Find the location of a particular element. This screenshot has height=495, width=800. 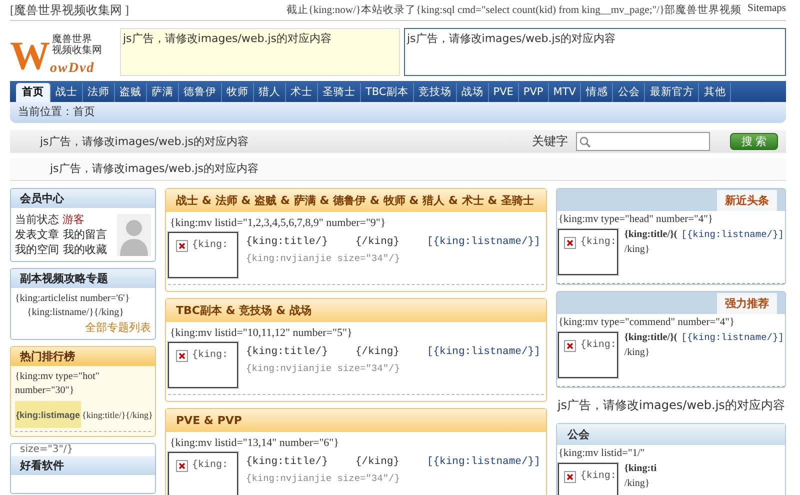

status-value: 游客 is located at coordinates (73, 219).